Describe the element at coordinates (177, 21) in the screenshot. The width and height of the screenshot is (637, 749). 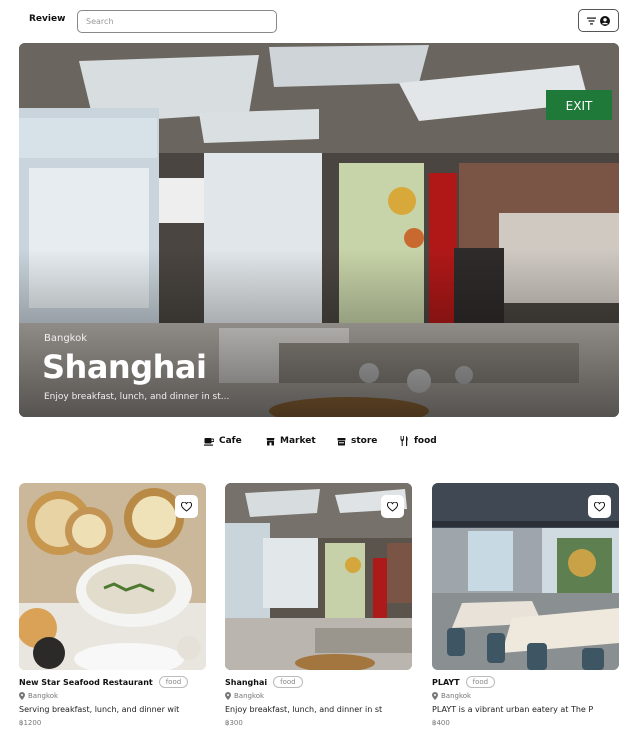
I see `search-input` at that location.